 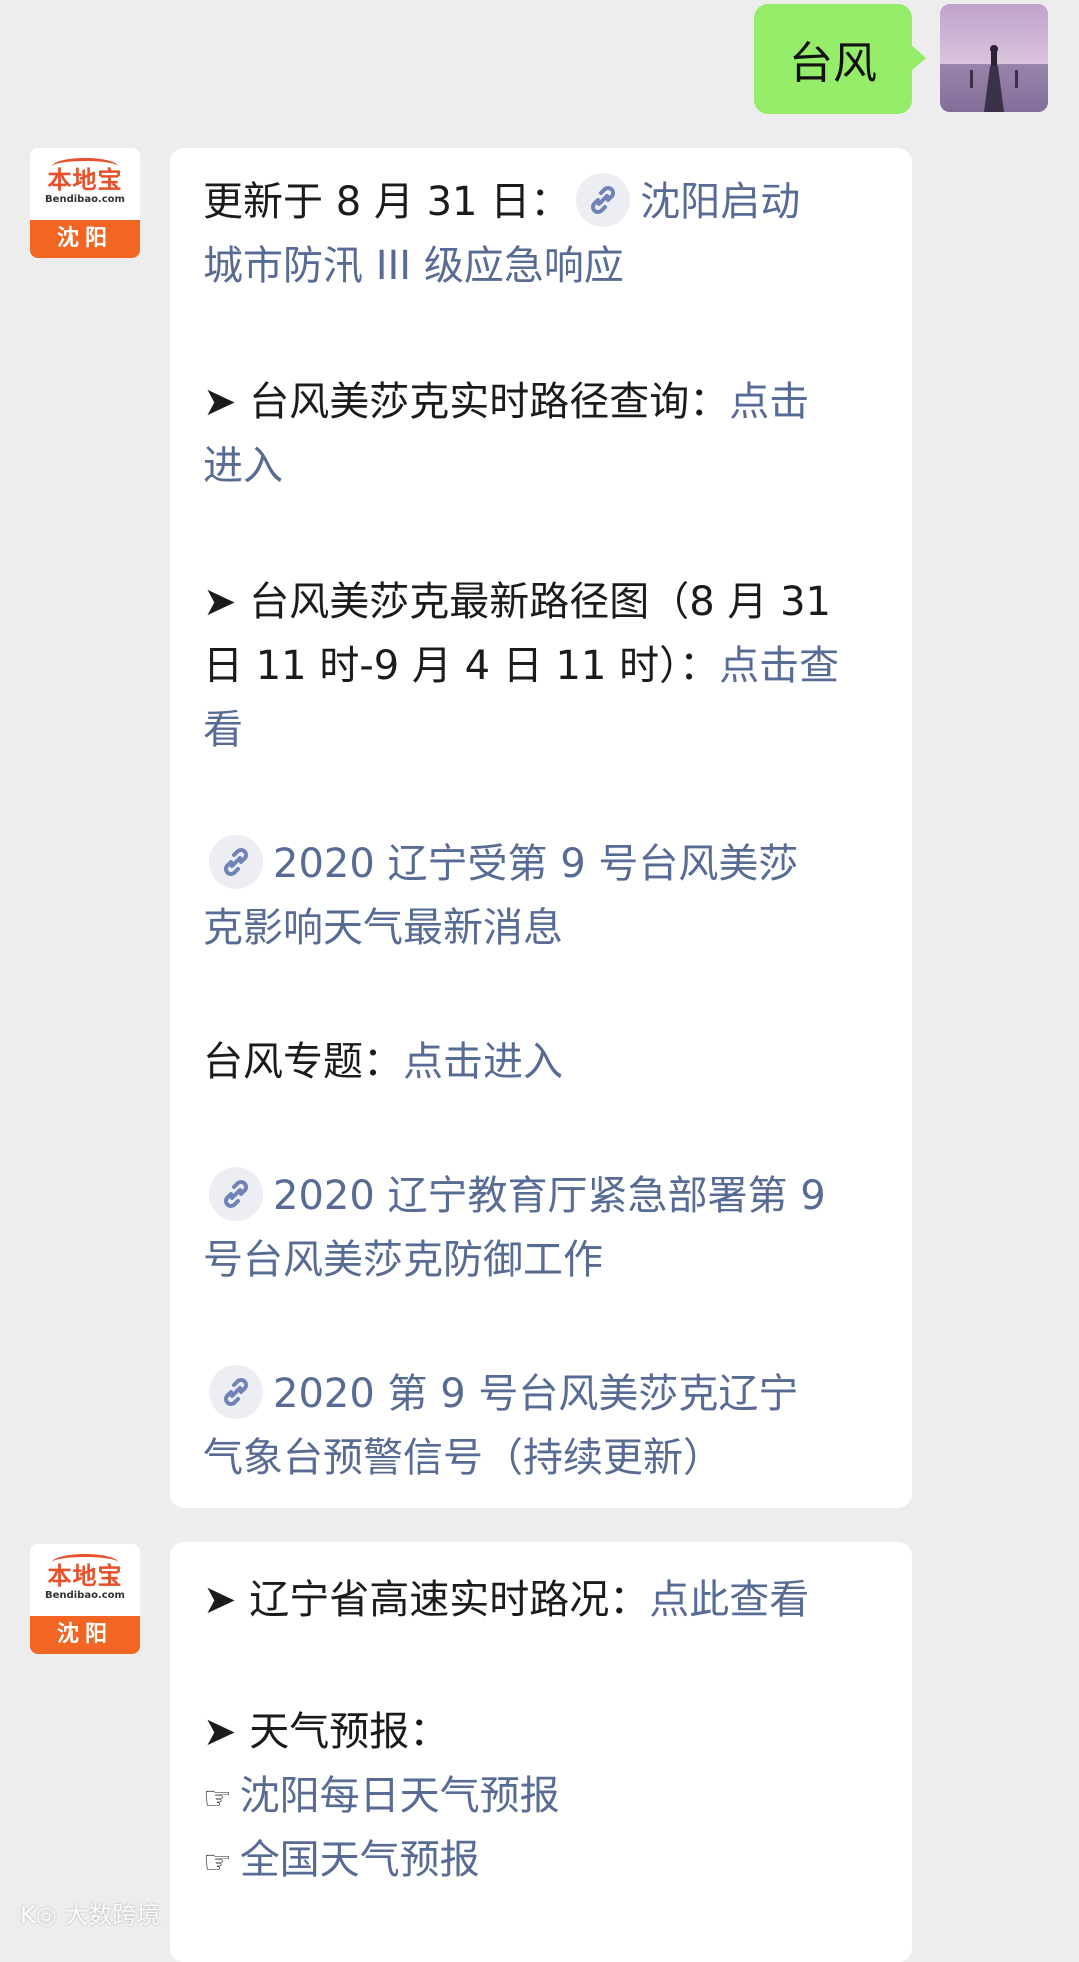 I want to click on outgoing-message-bubble: 台风, so click(x=833, y=59).